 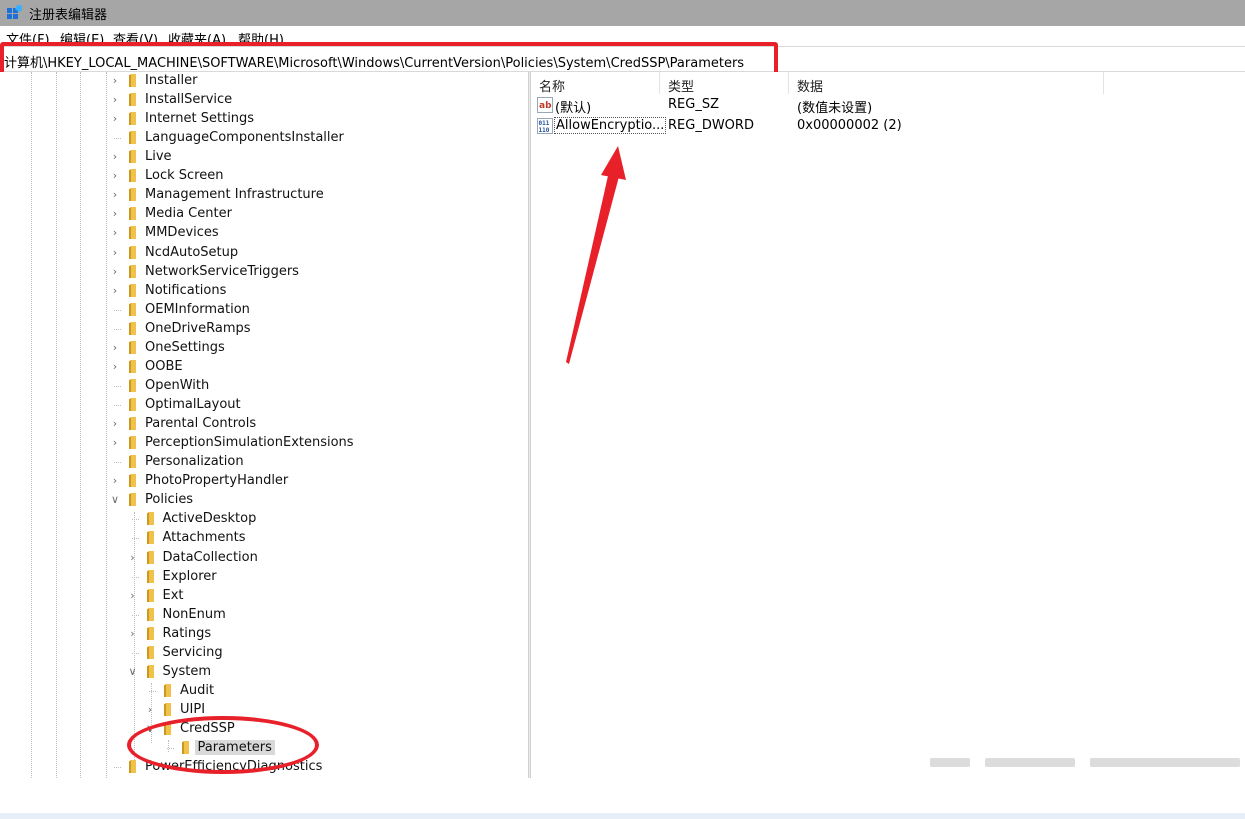 I want to click on tree-node: › Notifications, so click(x=264, y=291).